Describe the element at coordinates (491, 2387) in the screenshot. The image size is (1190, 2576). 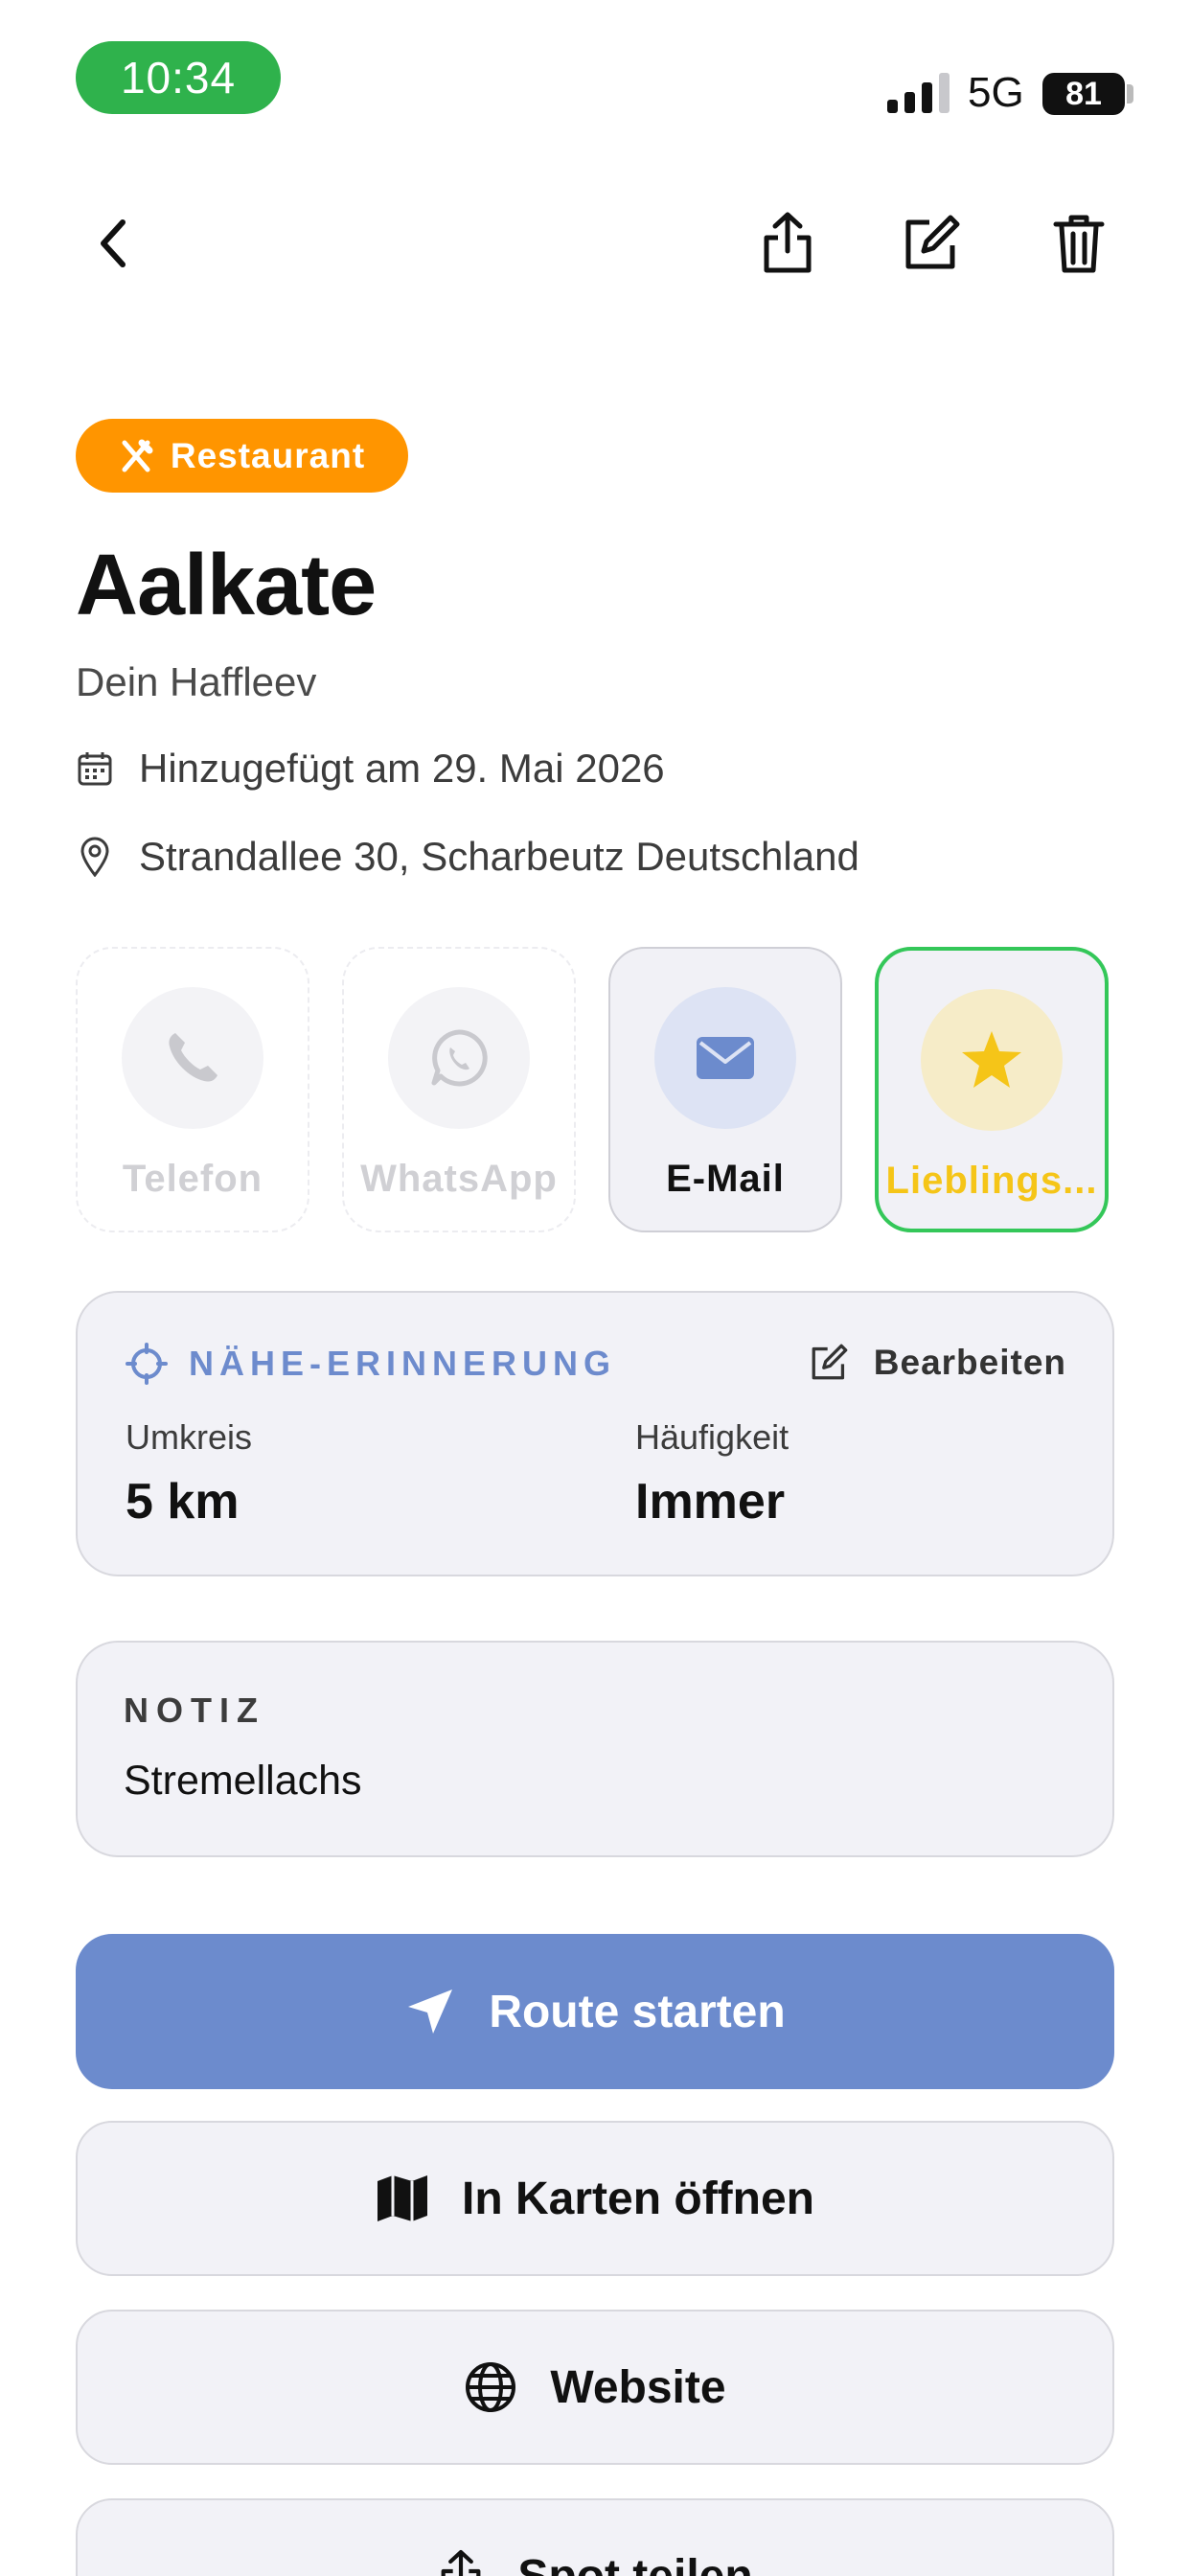
I see `globe-icon` at that location.